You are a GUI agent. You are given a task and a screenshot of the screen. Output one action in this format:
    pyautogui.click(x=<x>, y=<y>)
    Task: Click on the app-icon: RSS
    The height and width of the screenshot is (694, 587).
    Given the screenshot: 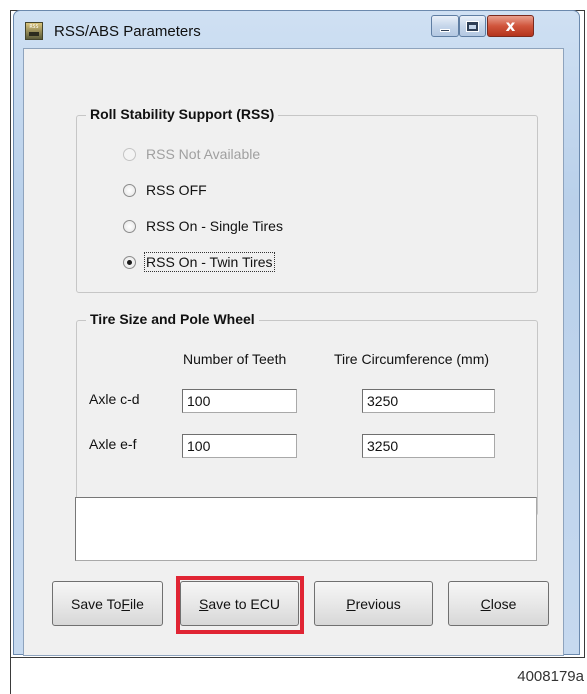 What is the action you would take?
    pyautogui.click(x=34, y=31)
    